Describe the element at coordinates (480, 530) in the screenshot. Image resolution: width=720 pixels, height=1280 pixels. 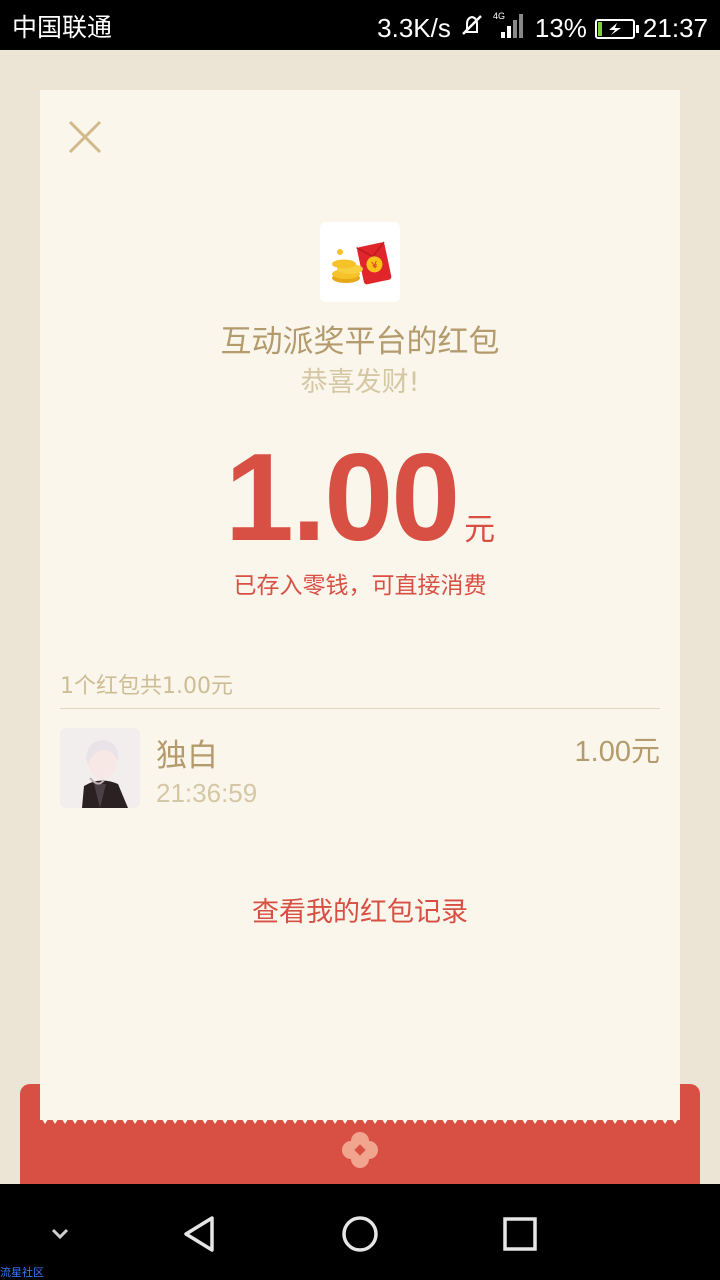
I see `amount-unit: 元` at that location.